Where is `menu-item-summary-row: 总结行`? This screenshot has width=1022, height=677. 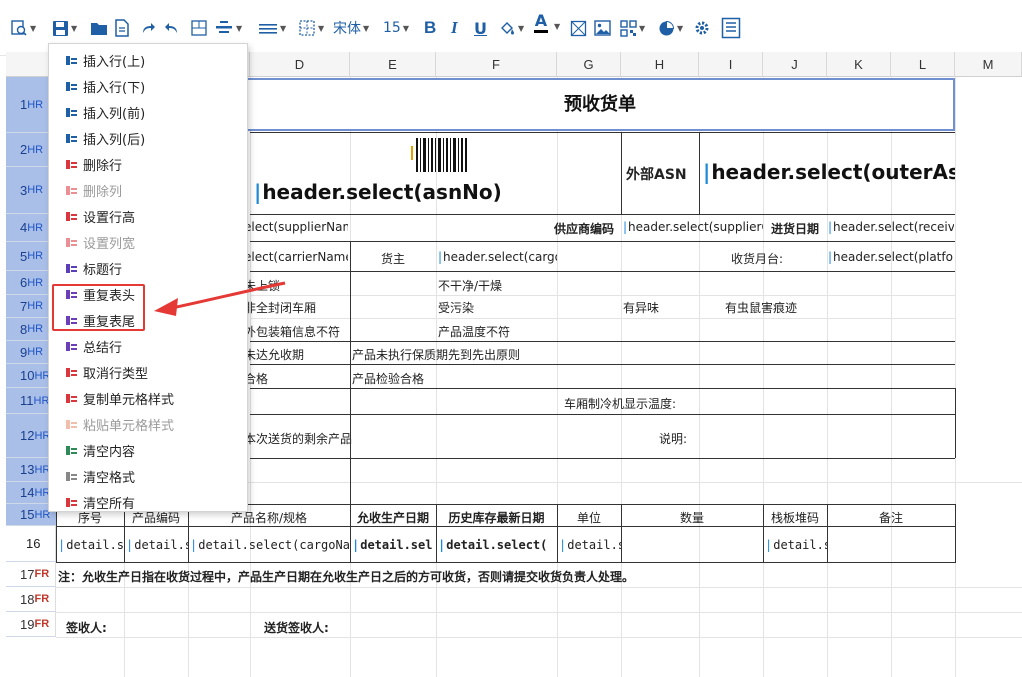
menu-item-summary-row: 总结行 is located at coordinates (148, 346).